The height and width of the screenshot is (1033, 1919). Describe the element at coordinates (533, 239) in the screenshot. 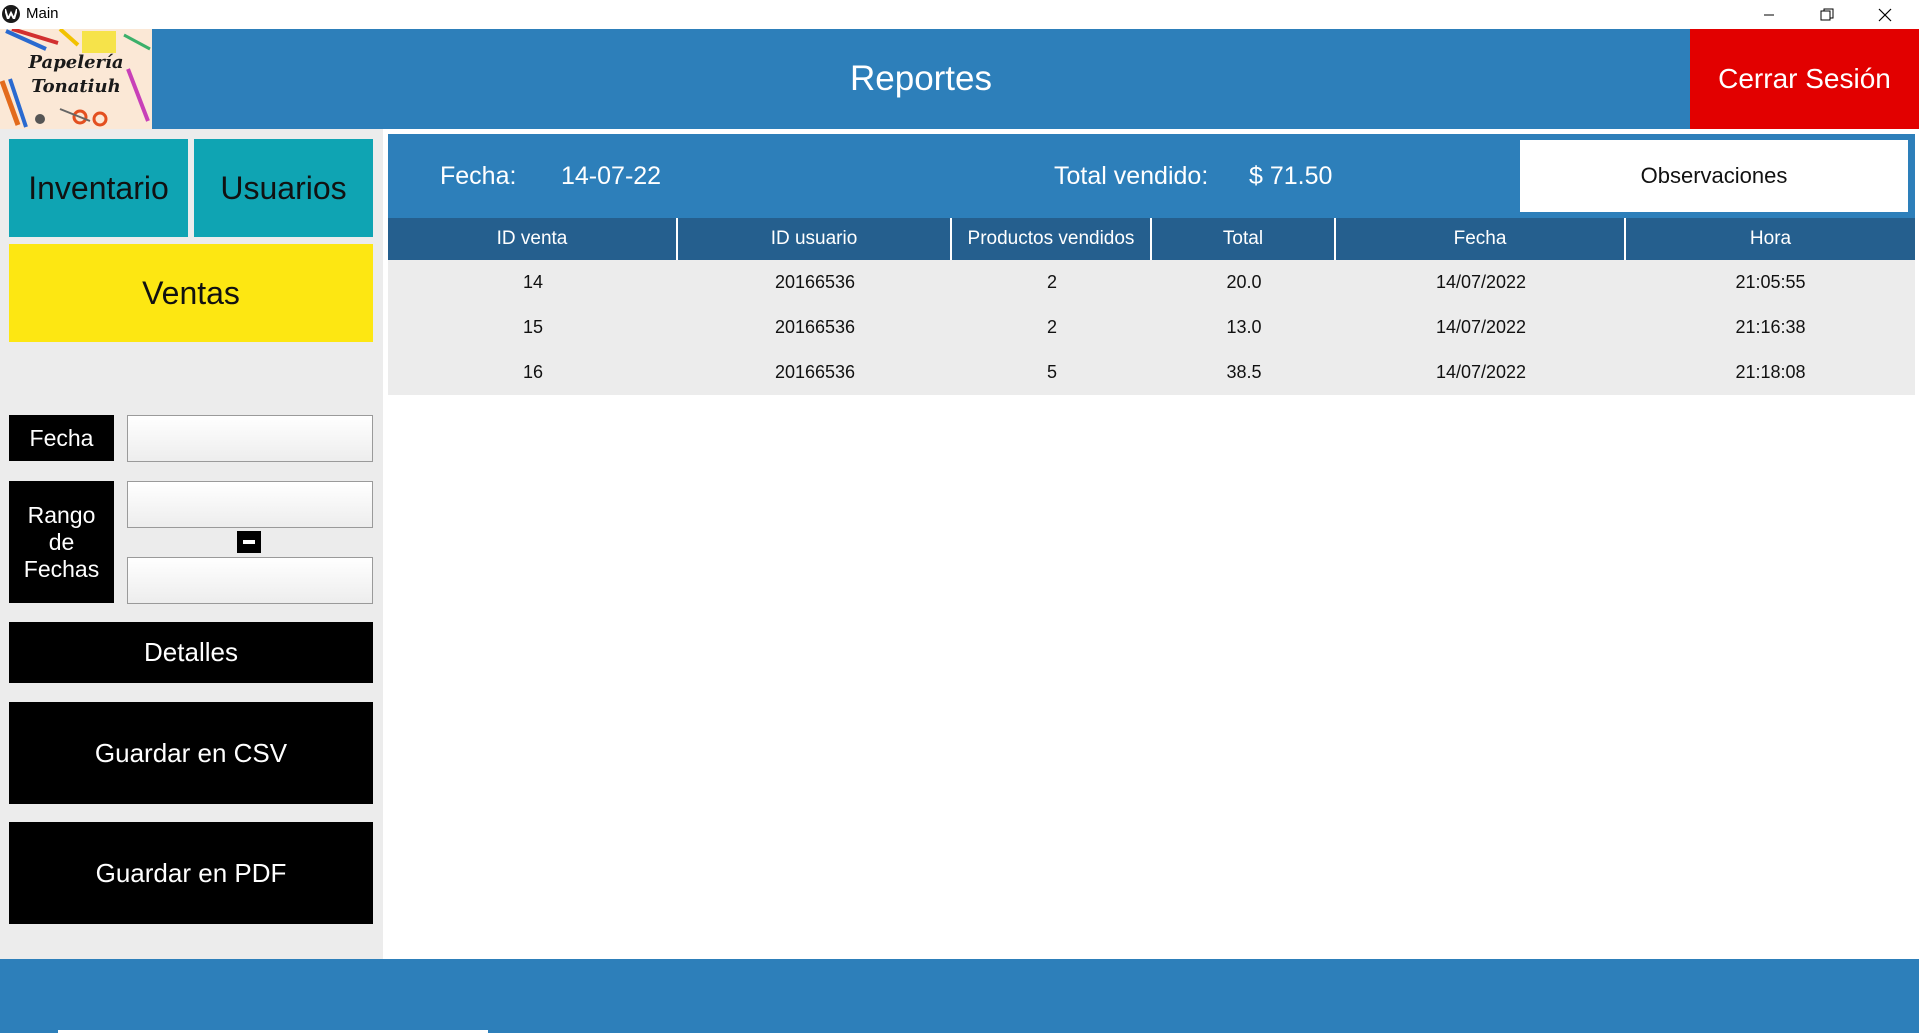

I see `column-header: ID venta` at that location.